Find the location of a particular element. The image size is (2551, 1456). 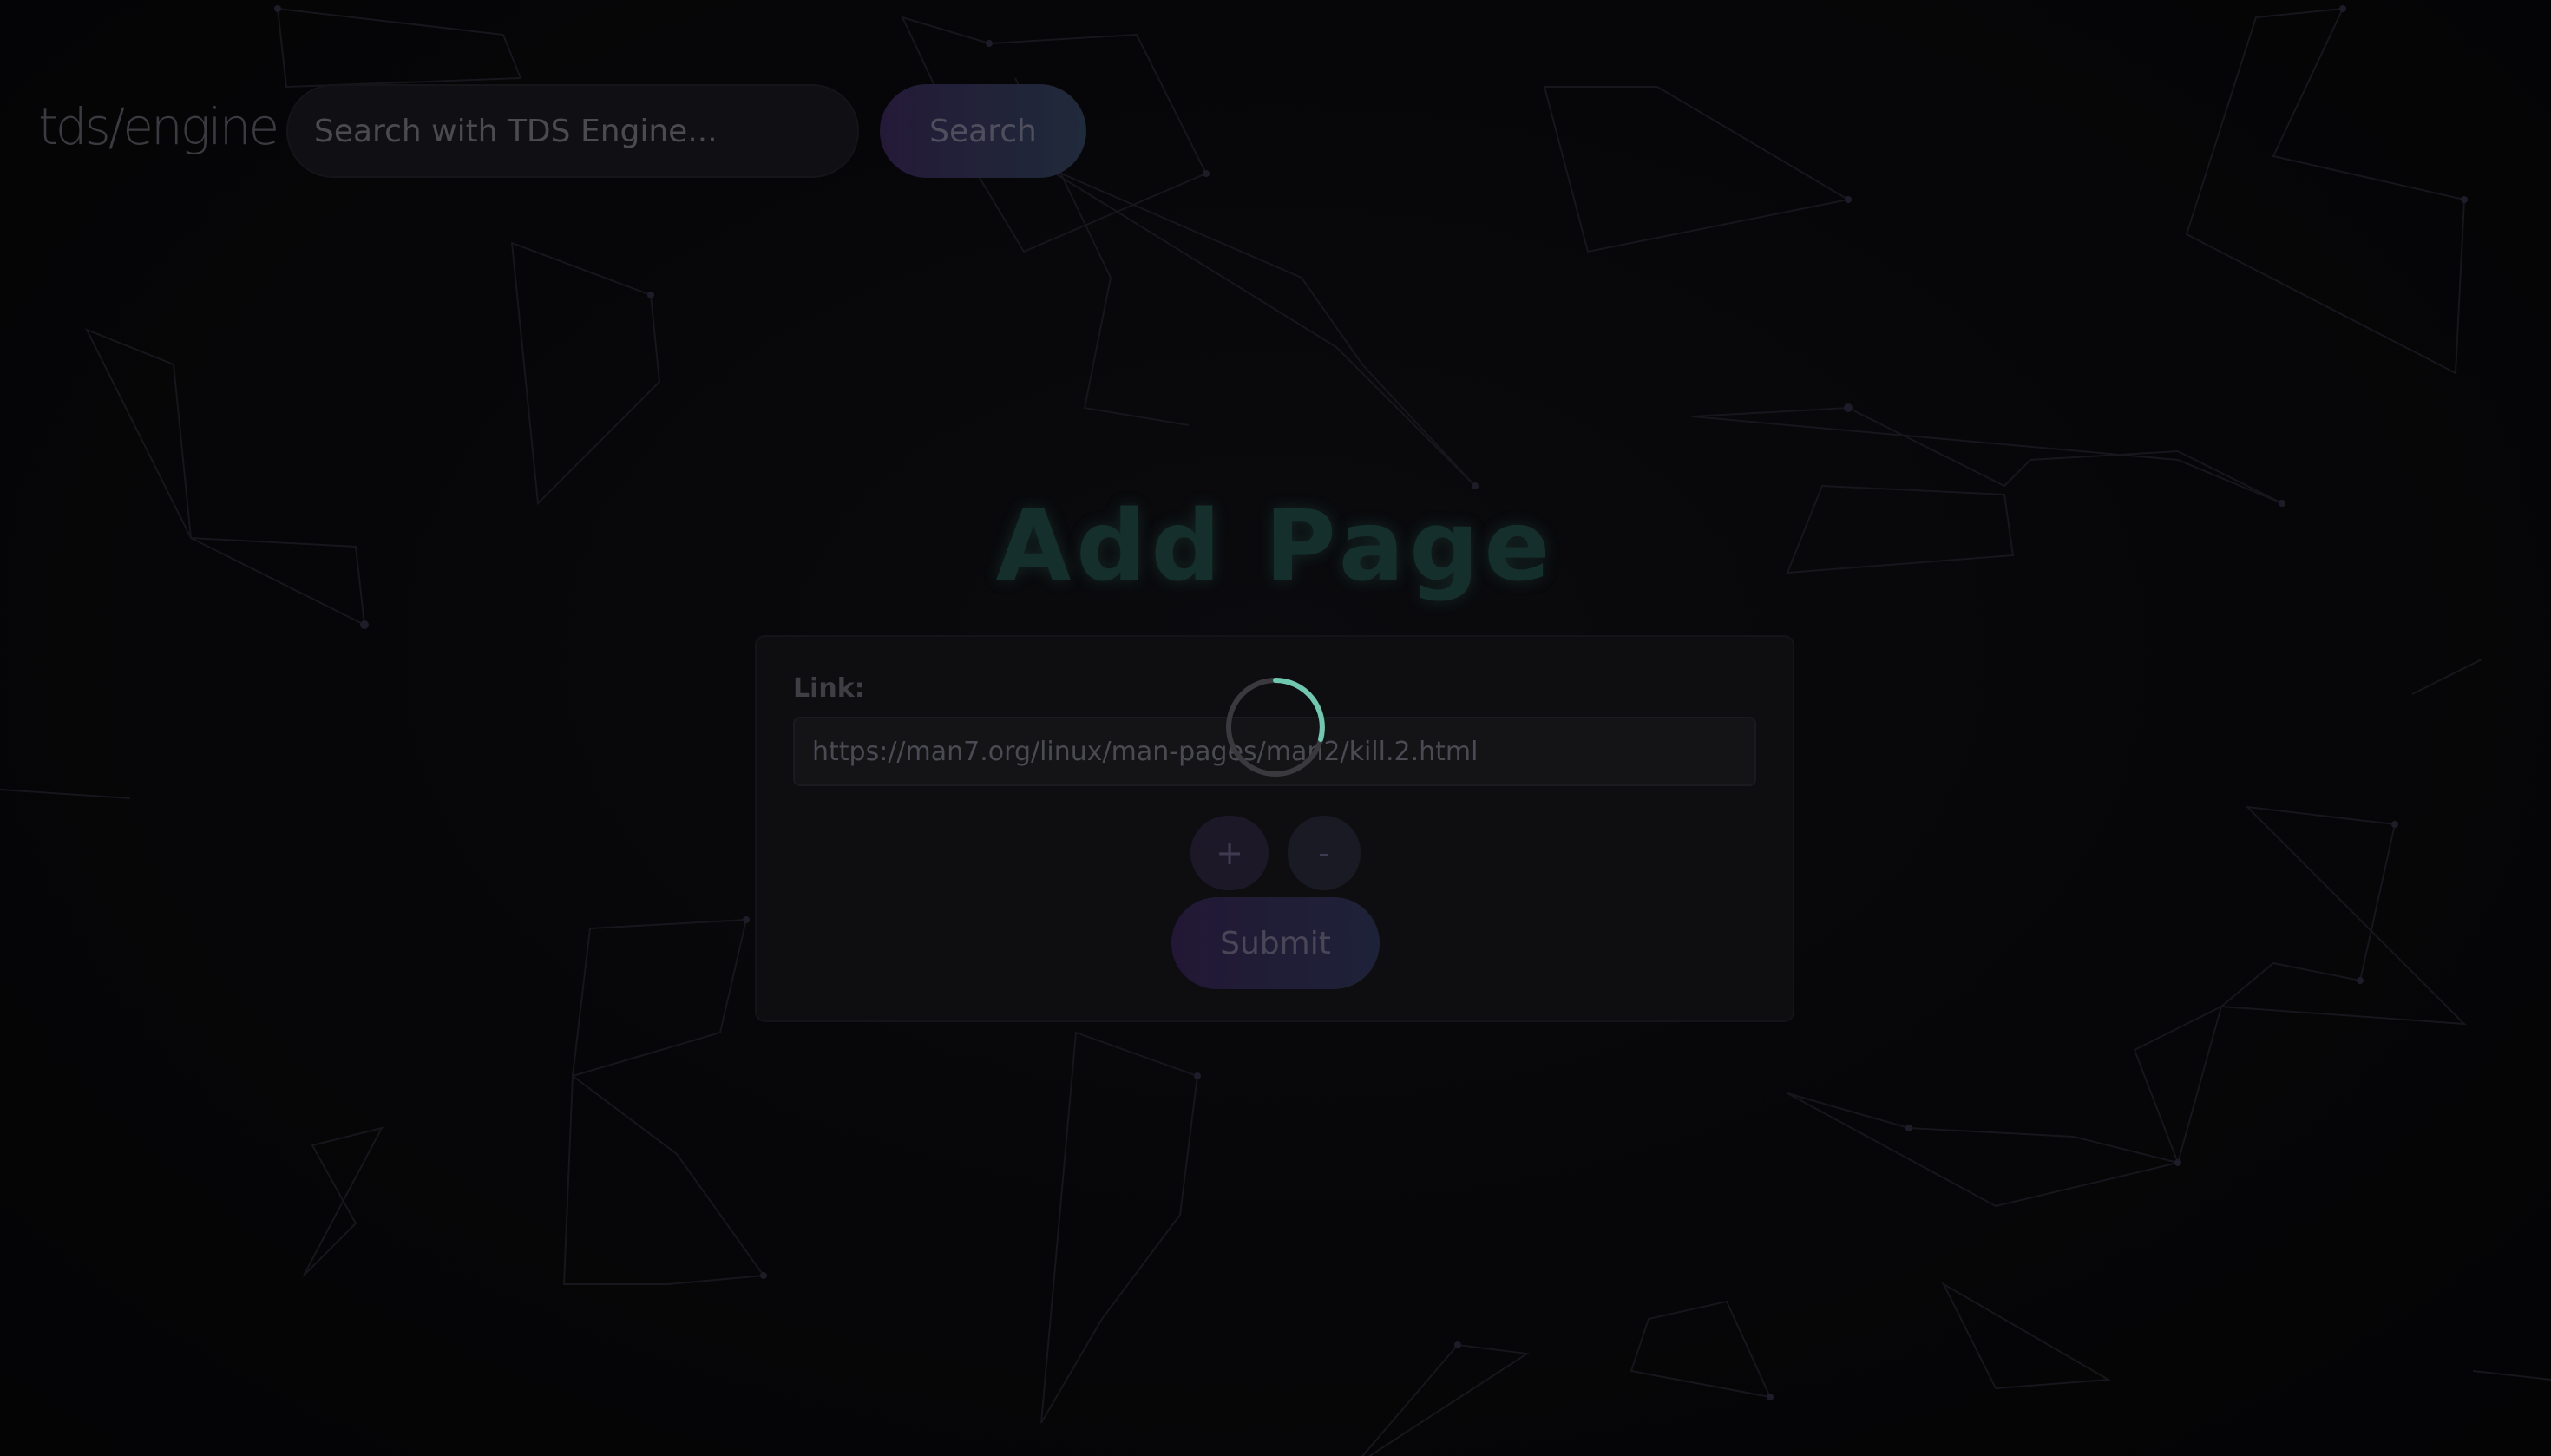

submit-button: Submit is located at coordinates (1275, 943).